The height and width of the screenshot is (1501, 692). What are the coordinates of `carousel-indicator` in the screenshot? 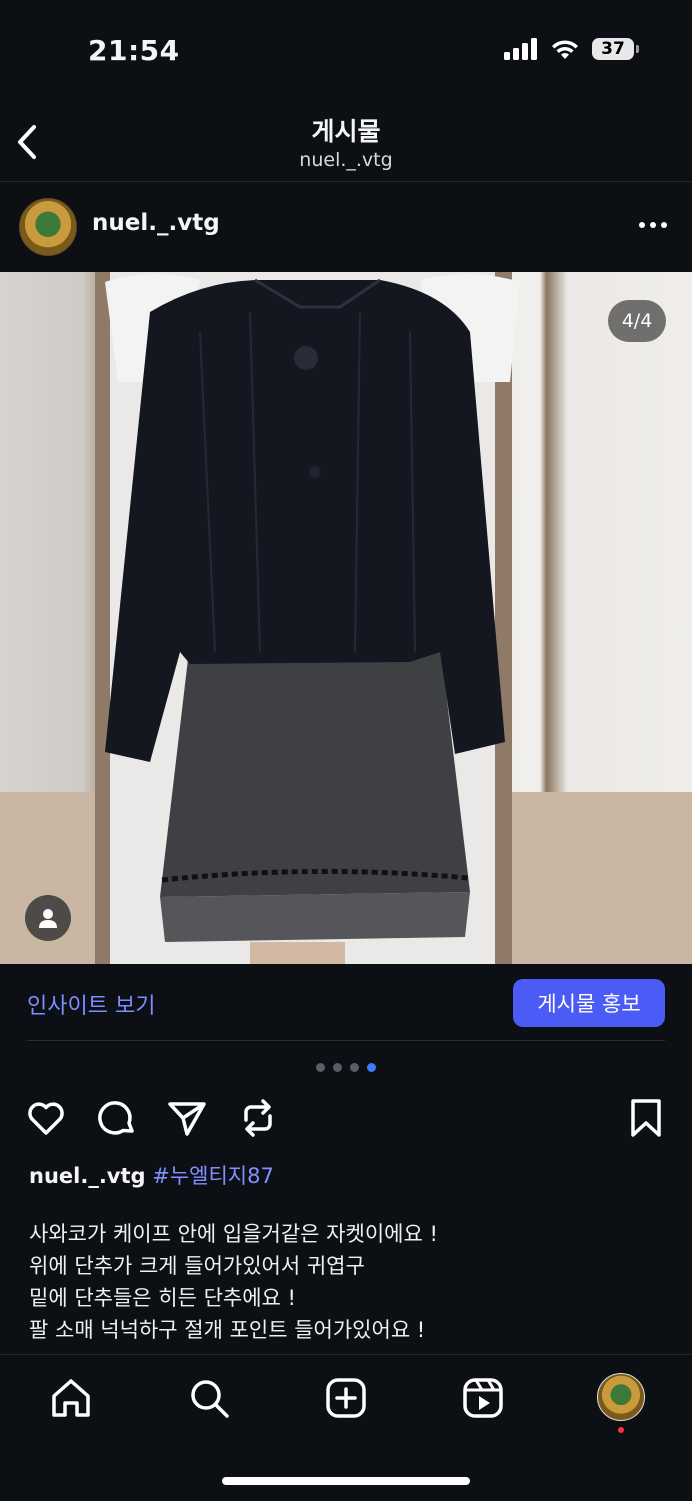 It's located at (346, 1067).